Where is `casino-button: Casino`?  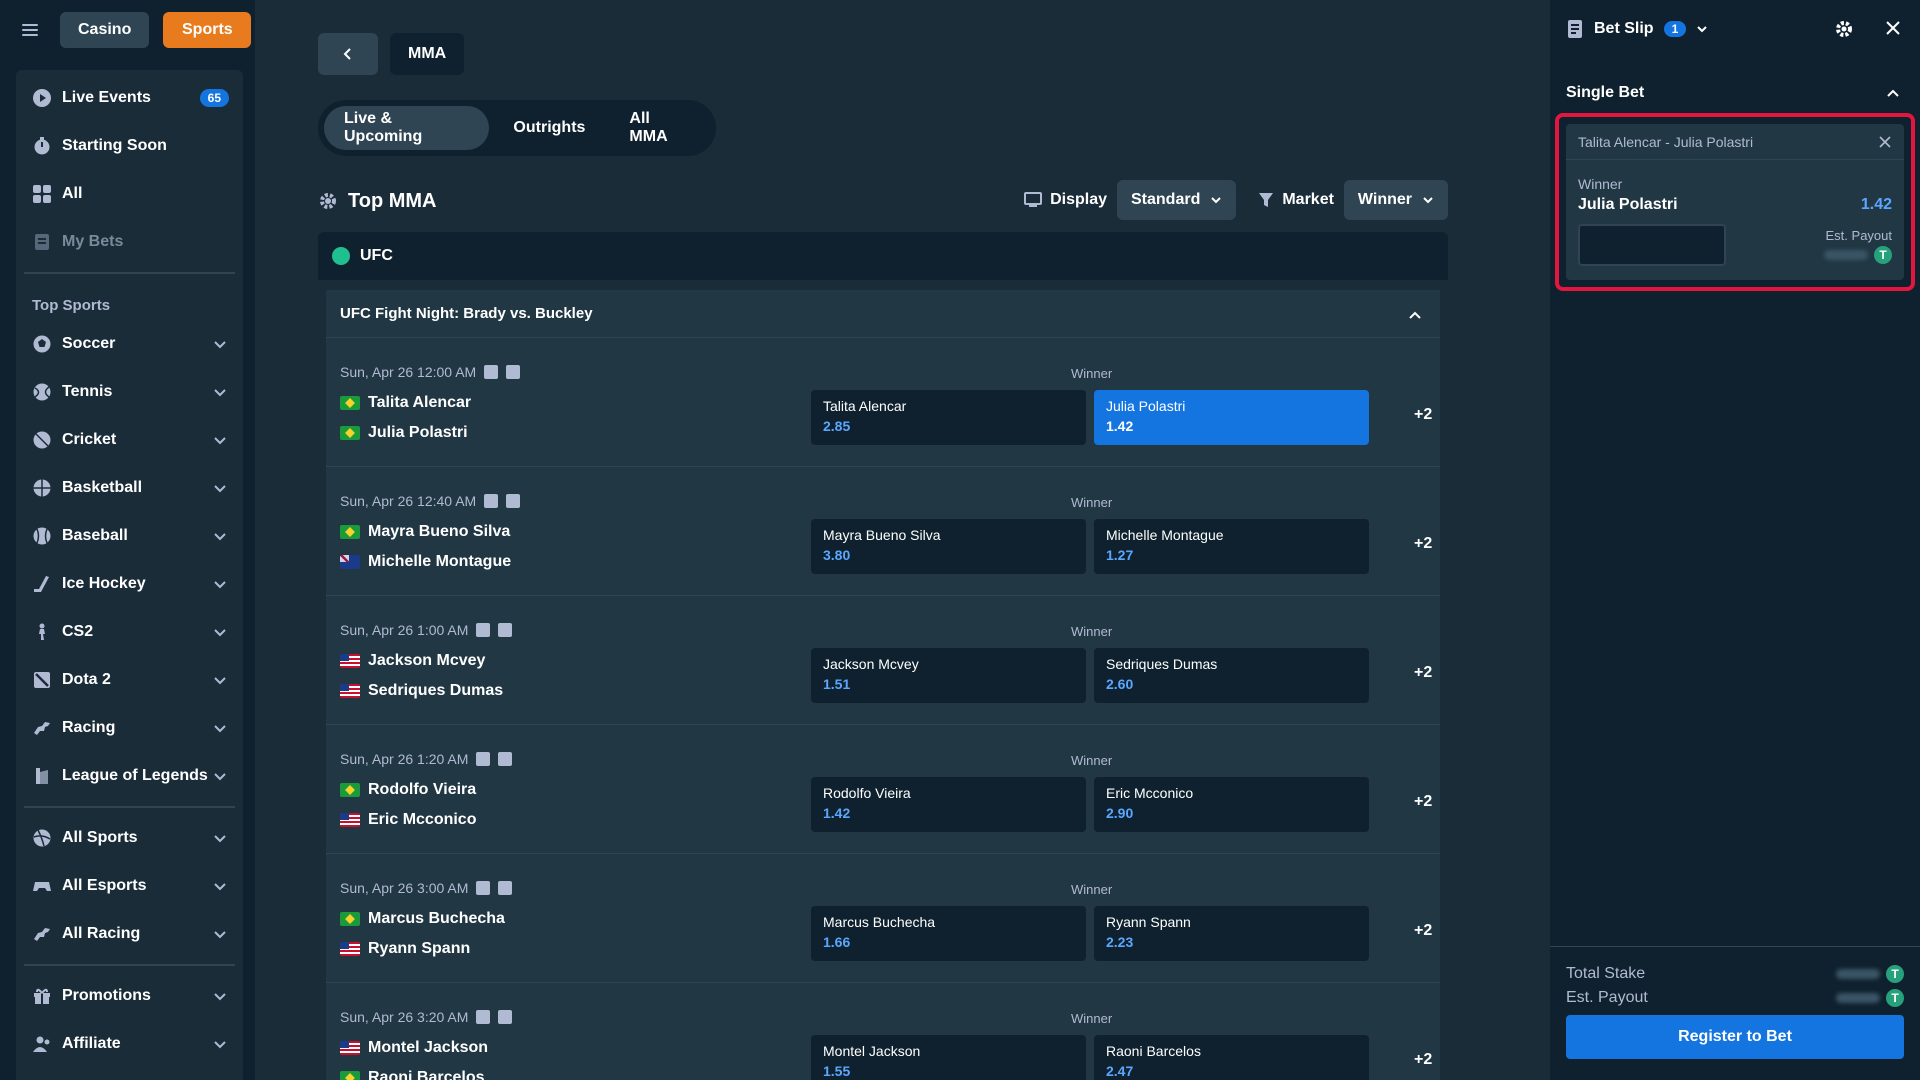
casino-button: Casino is located at coordinates (105, 30).